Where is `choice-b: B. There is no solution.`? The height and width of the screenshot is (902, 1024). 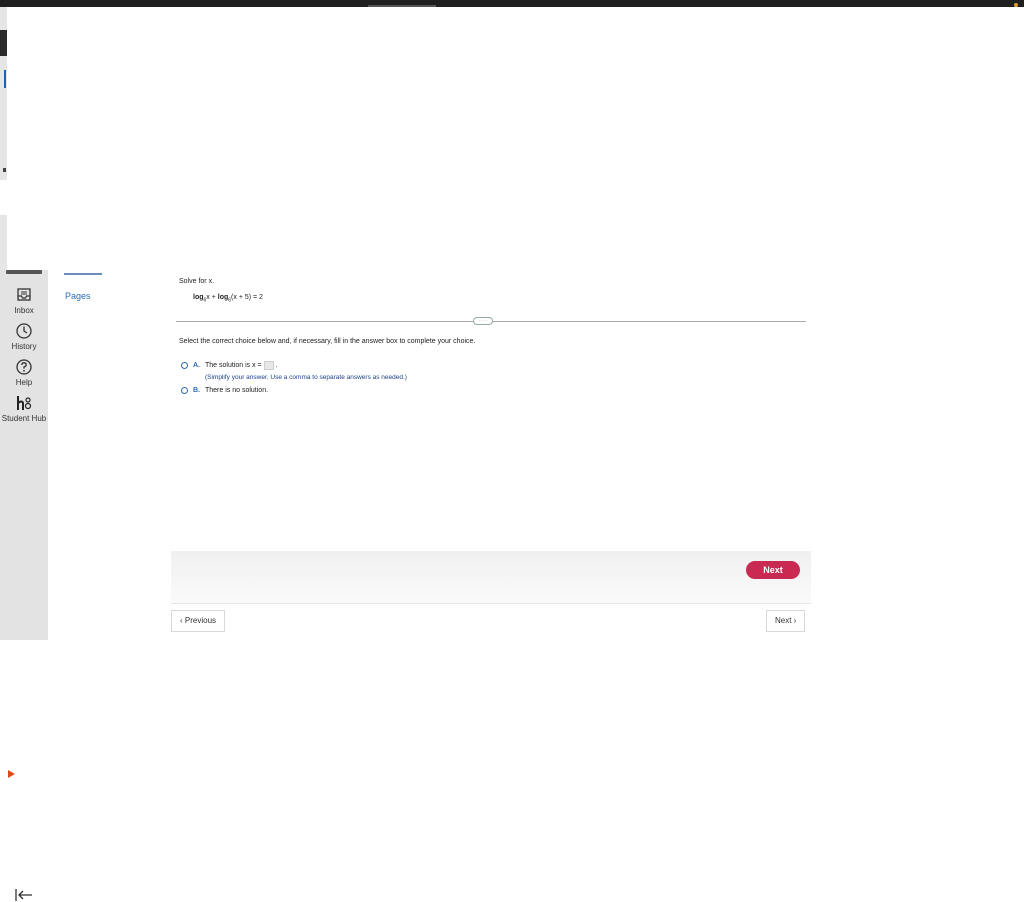 choice-b: B. There is no solution. is located at coordinates (224, 390).